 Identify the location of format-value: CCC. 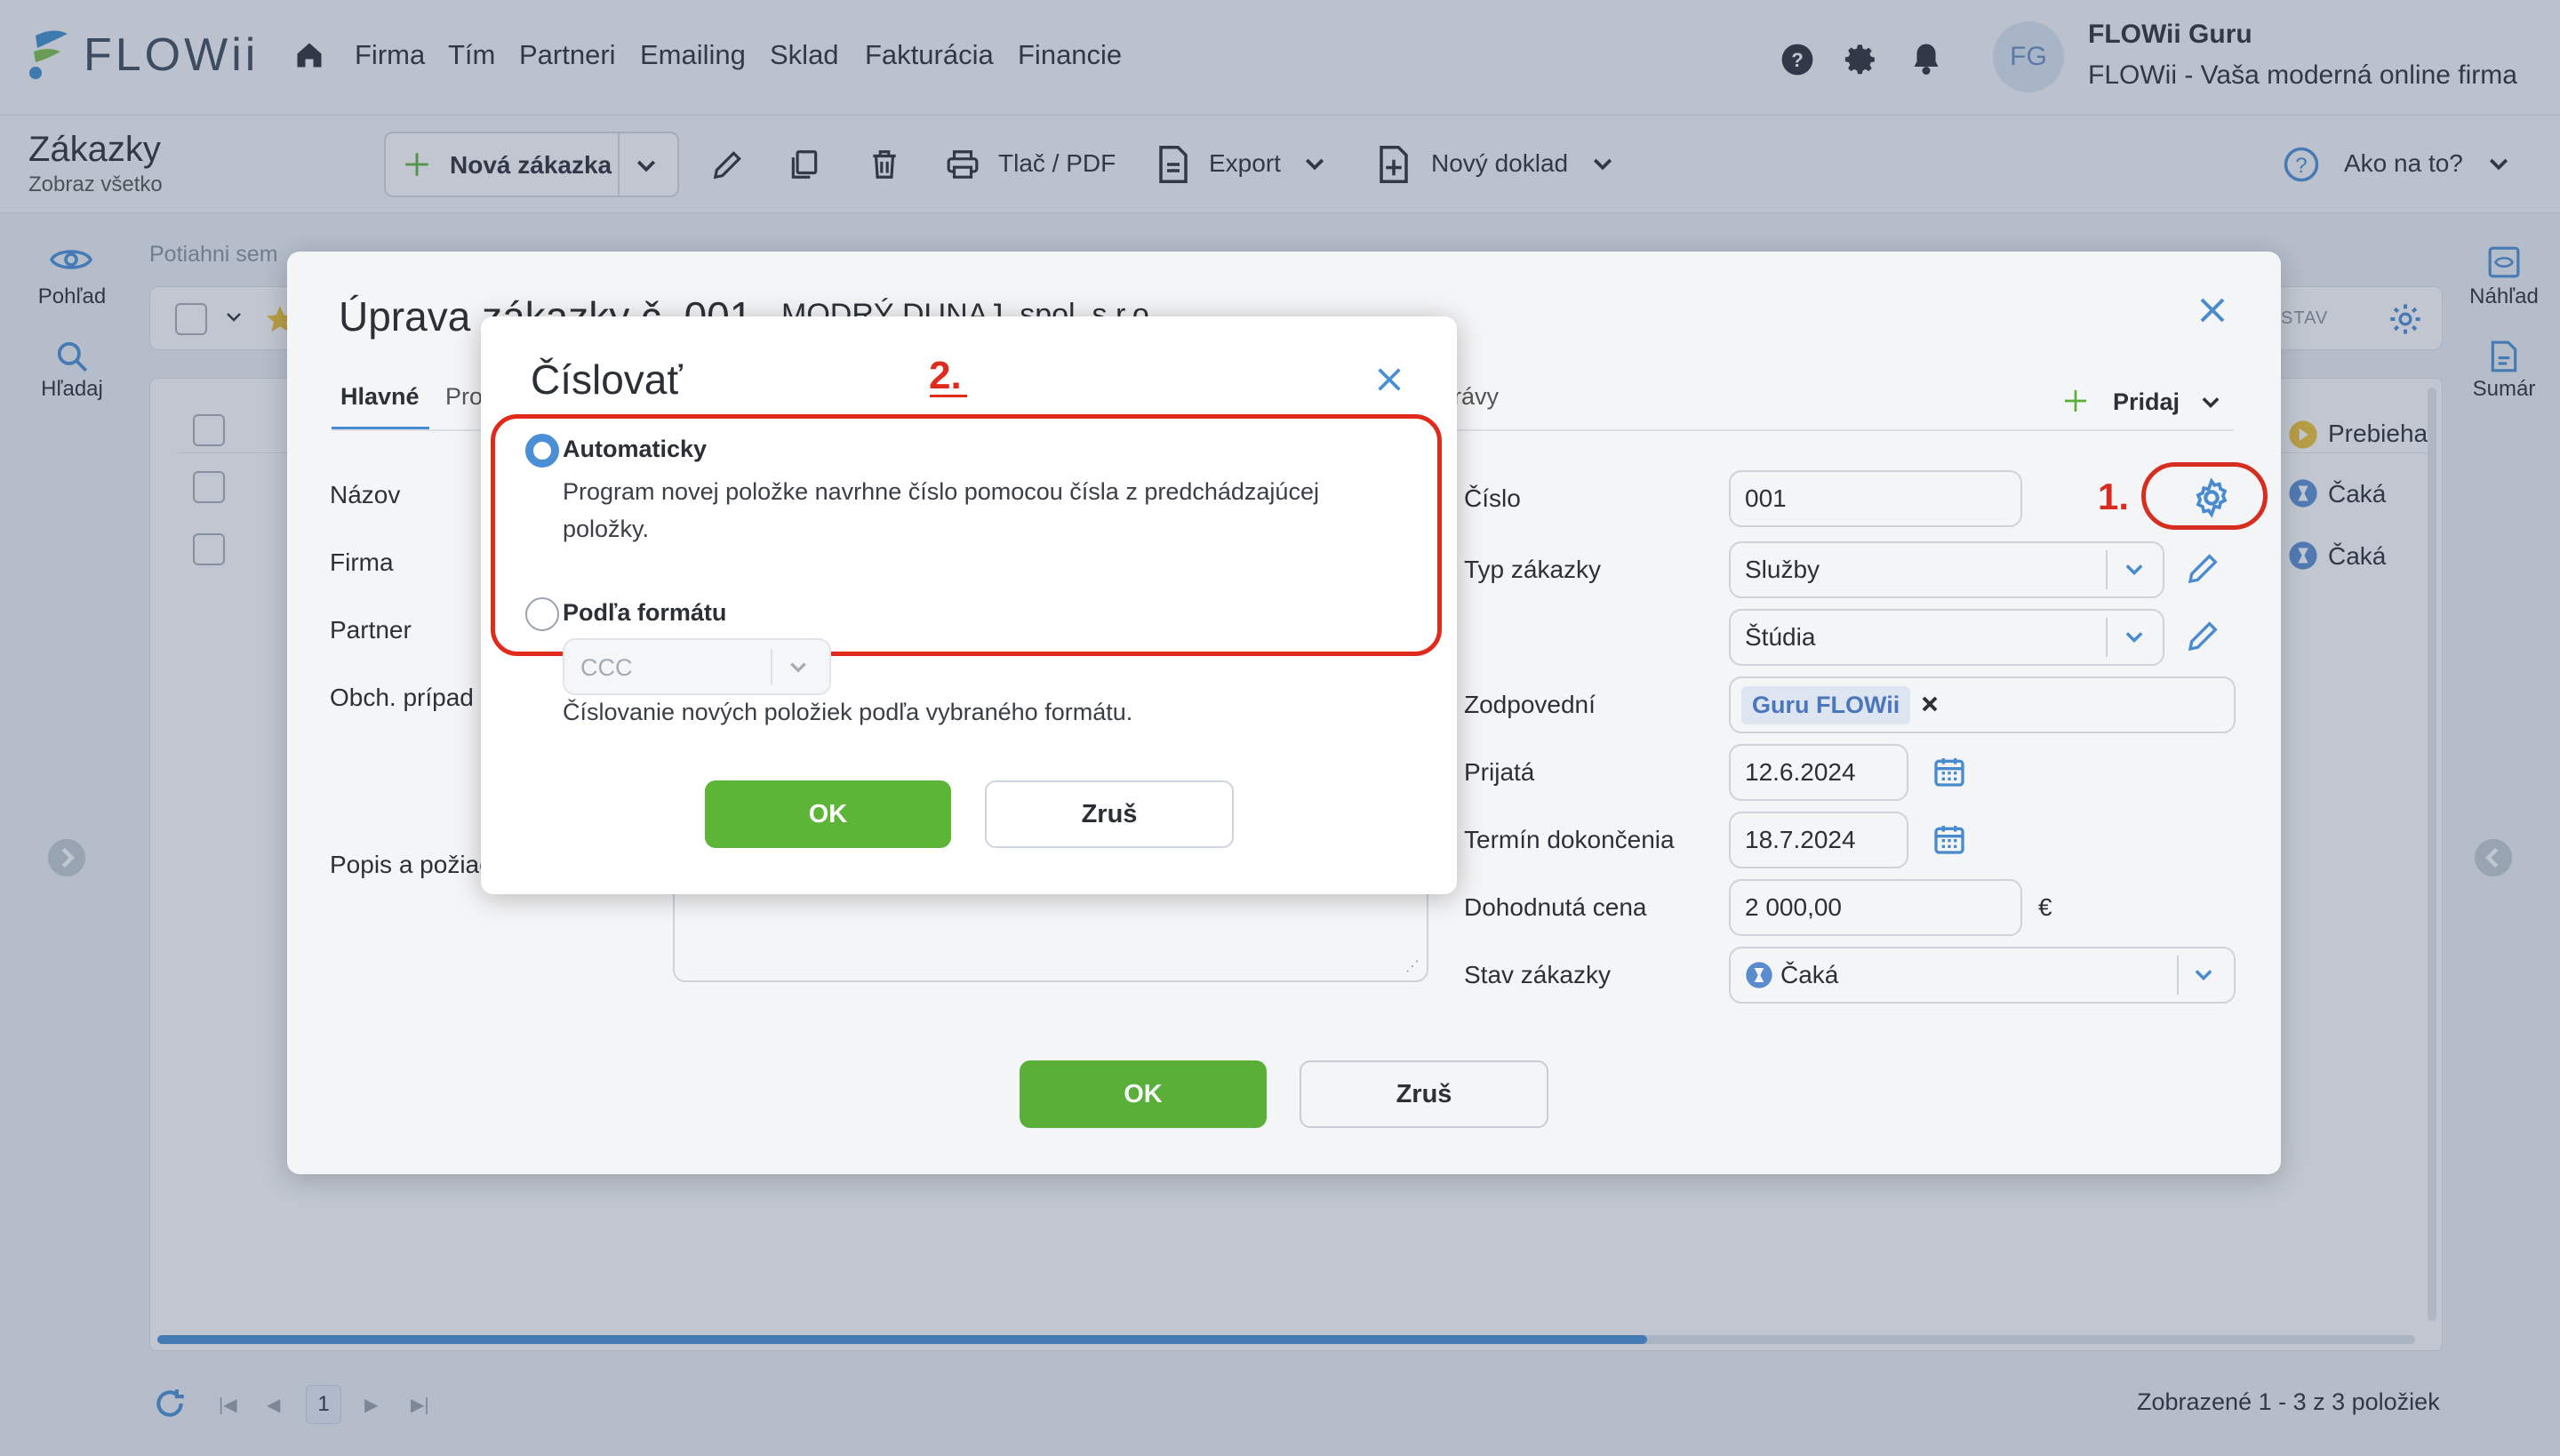
(606, 667).